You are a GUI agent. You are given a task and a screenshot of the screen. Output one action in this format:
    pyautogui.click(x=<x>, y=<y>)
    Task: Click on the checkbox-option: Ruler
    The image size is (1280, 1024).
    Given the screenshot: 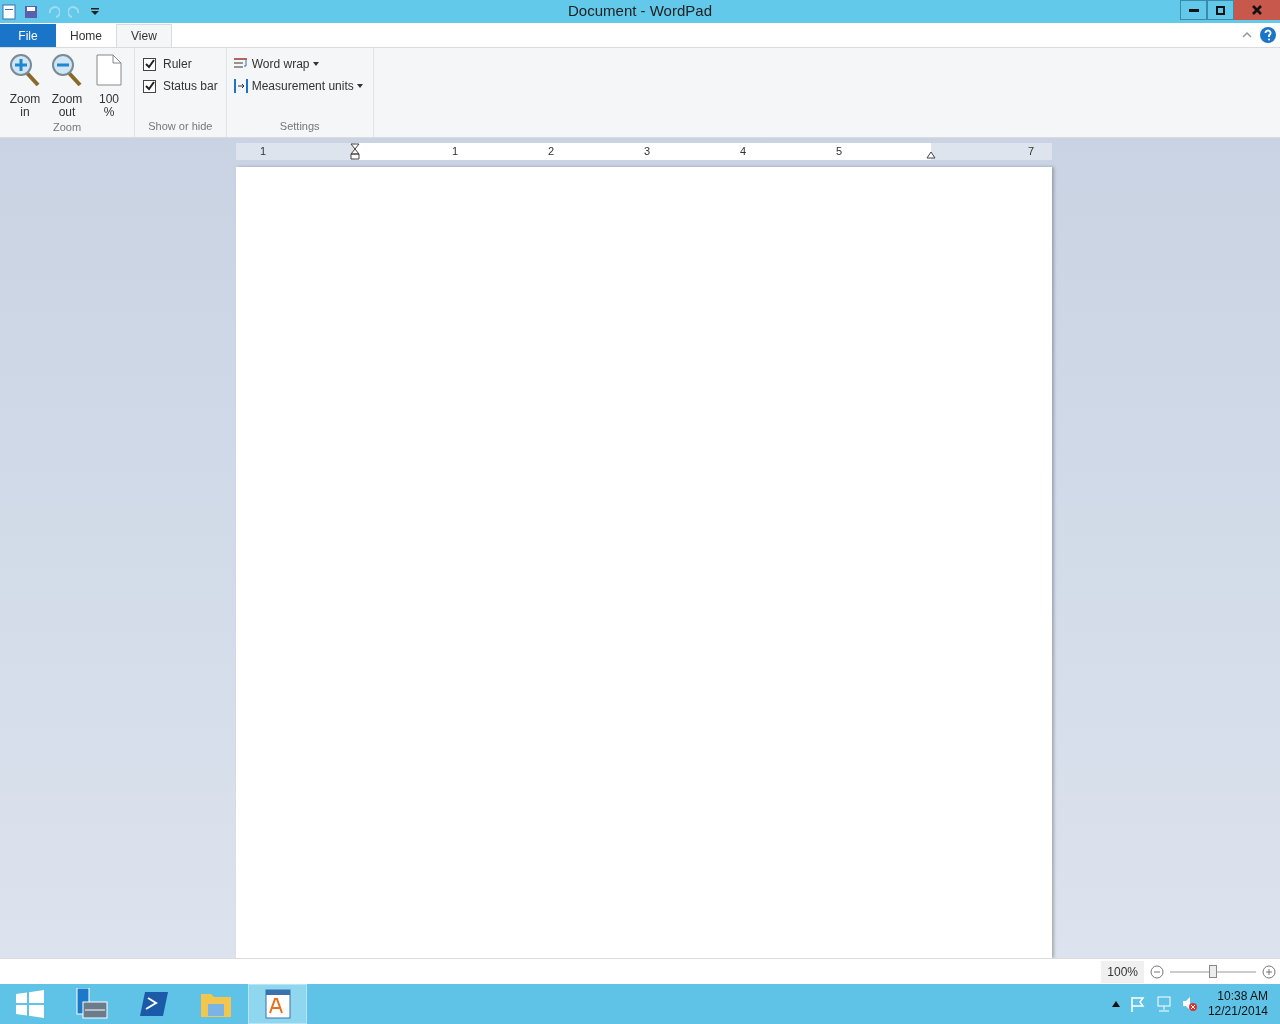 What is the action you would take?
    pyautogui.click(x=180, y=64)
    